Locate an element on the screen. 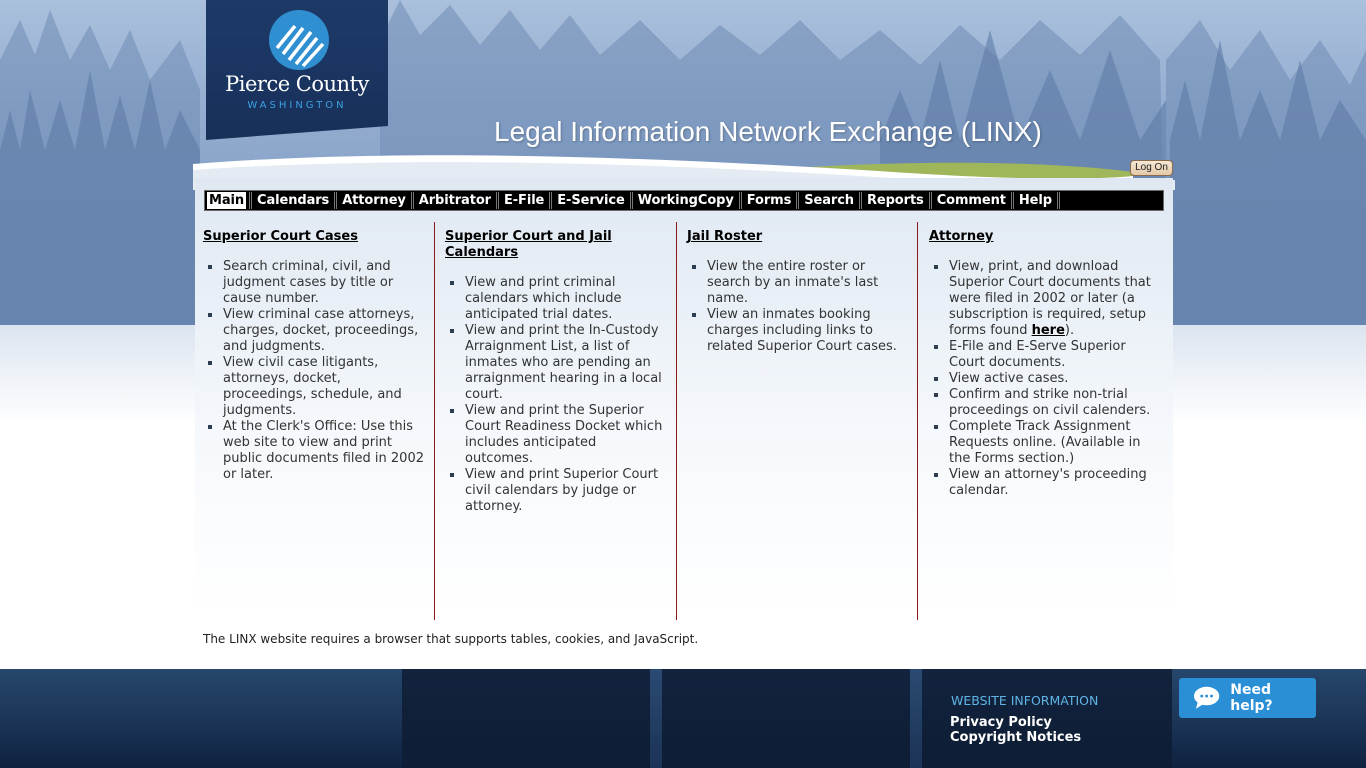  nav-tab-main: Main is located at coordinates (227, 200).